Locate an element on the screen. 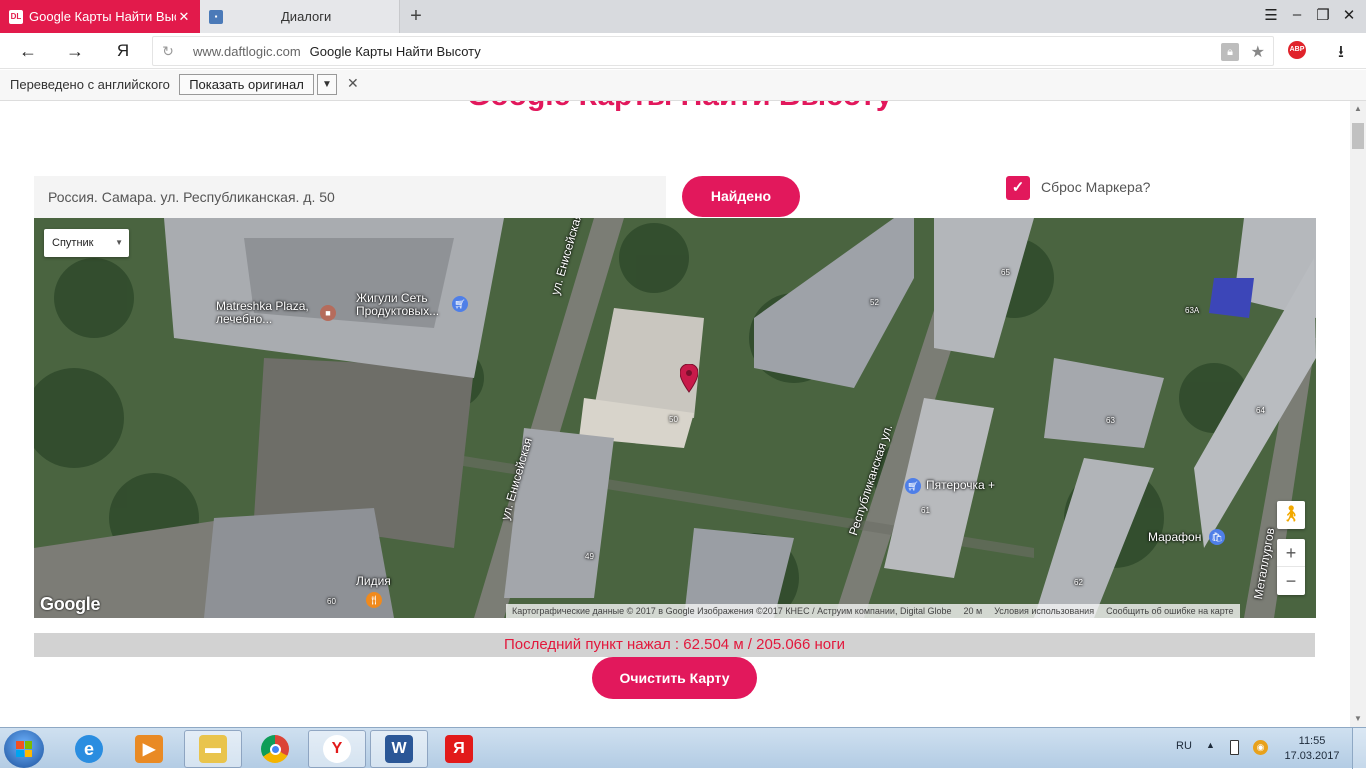 The image size is (1366, 769). report-error-link: Сообщить об ошибке на карте is located at coordinates (1169, 611).